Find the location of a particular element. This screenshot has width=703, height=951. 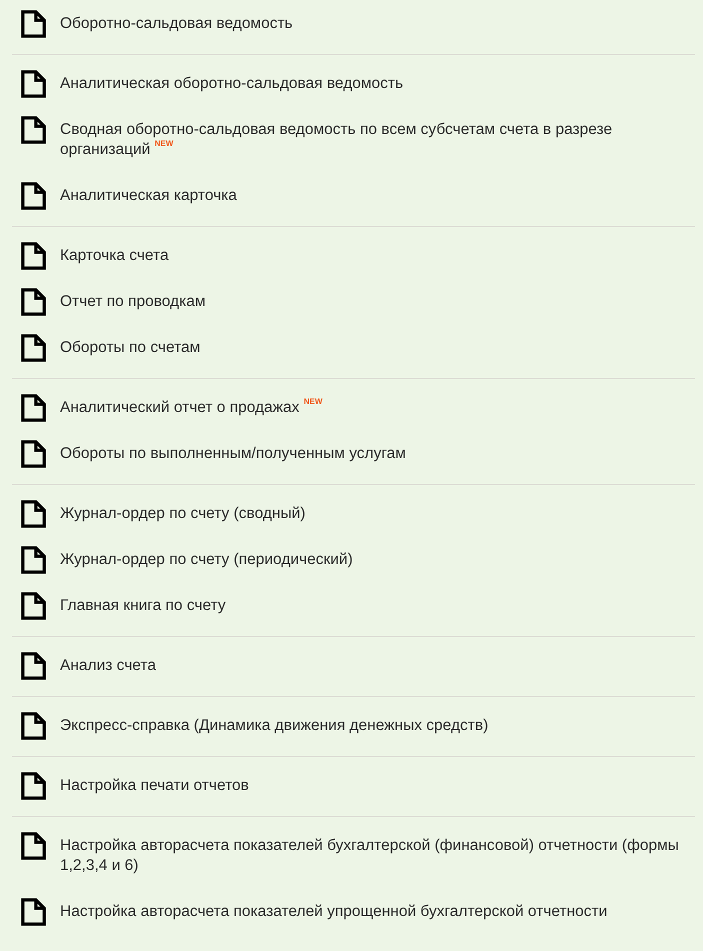

report-link: Настройка печати отчетов is located at coordinates (154, 786).